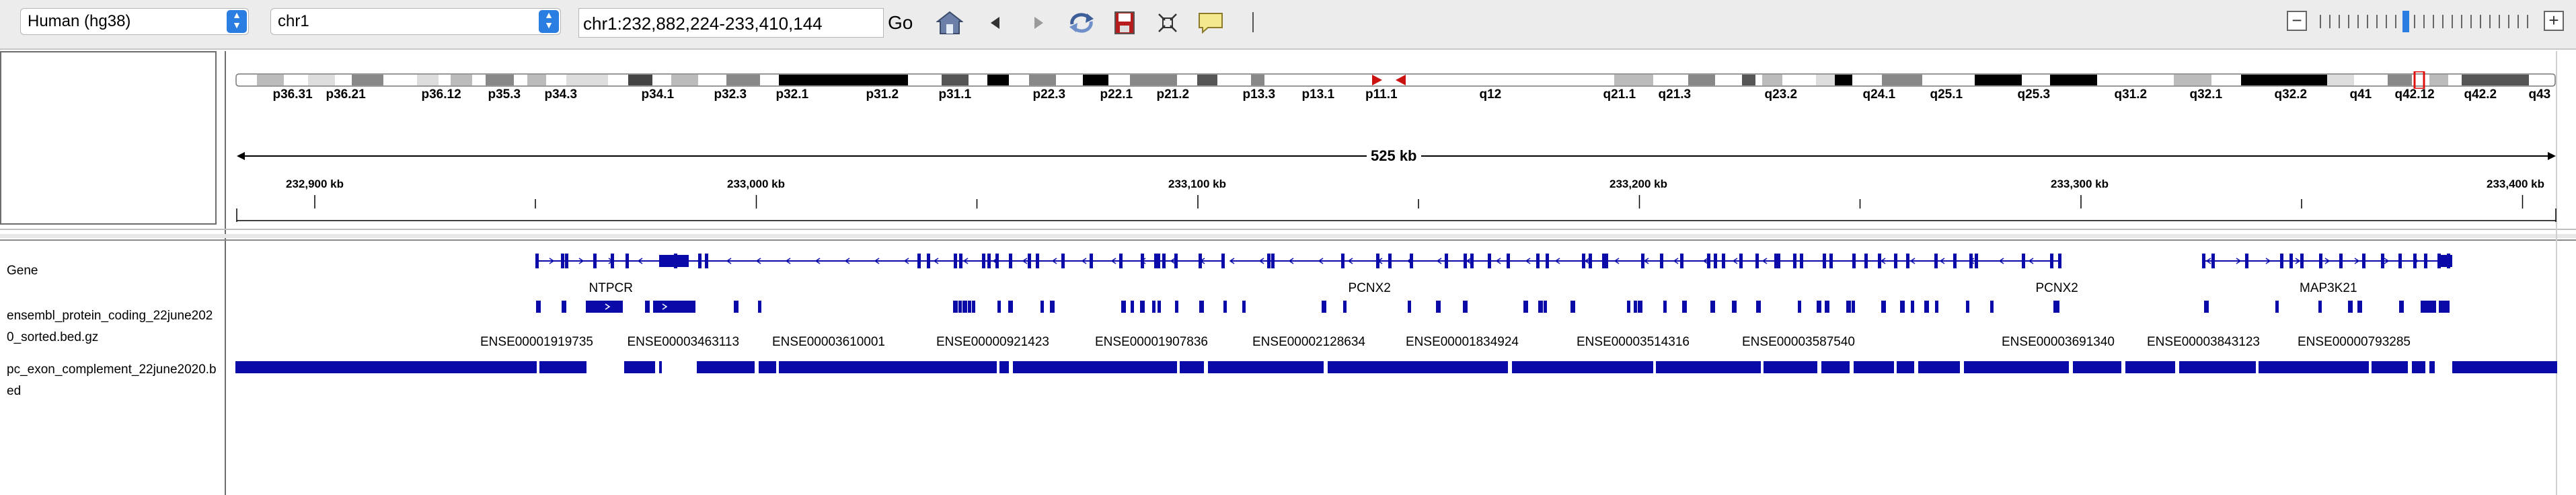  What do you see at coordinates (549, 21) in the screenshot?
I see `chromosome-dropdown-arrow-icon: ▲ ▼` at bounding box center [549, 21].